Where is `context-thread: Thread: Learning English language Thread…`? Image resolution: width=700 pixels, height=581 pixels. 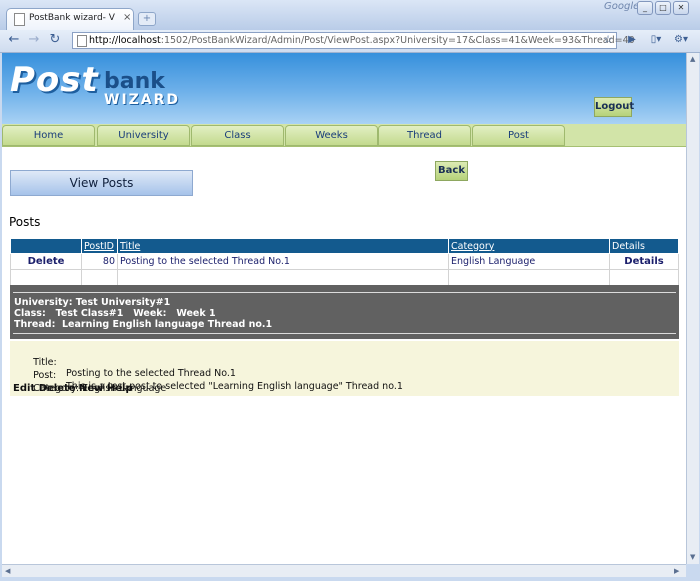
context-thread: Thread: Learning English language Thread… is located at coordinates (143, 324).